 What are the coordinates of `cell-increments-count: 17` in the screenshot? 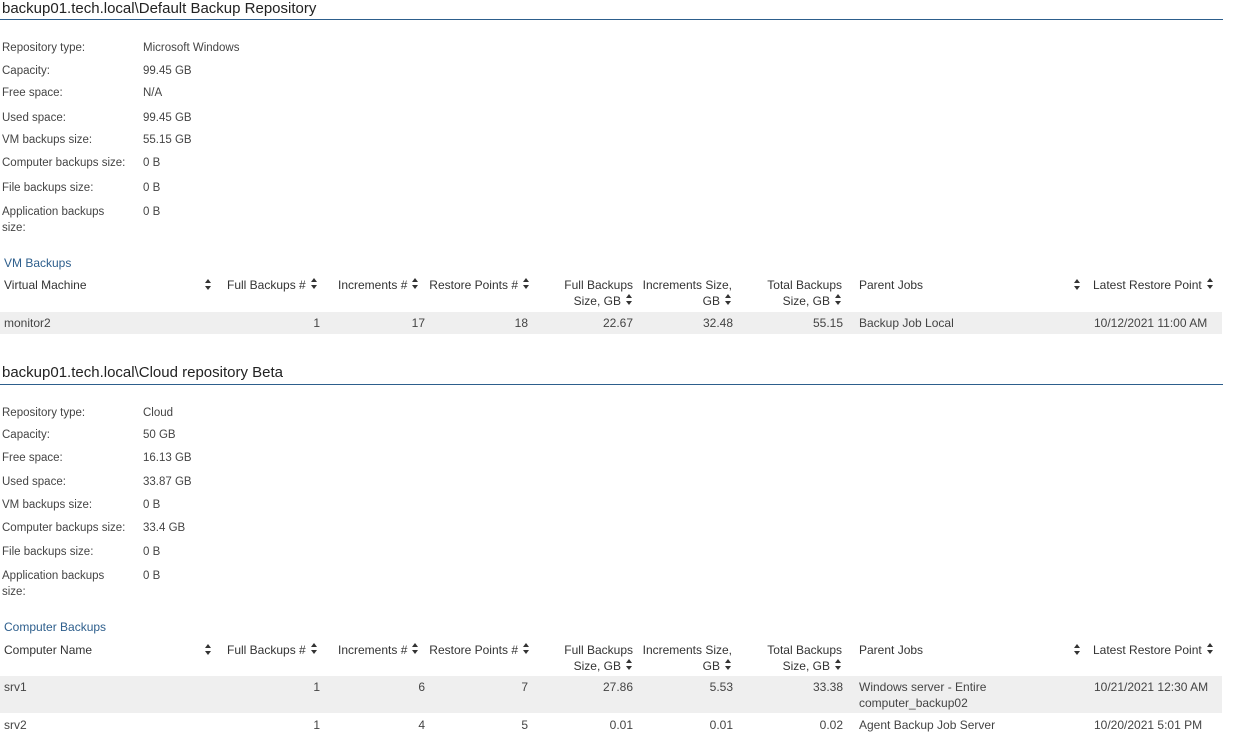 It's located at (418, 323).